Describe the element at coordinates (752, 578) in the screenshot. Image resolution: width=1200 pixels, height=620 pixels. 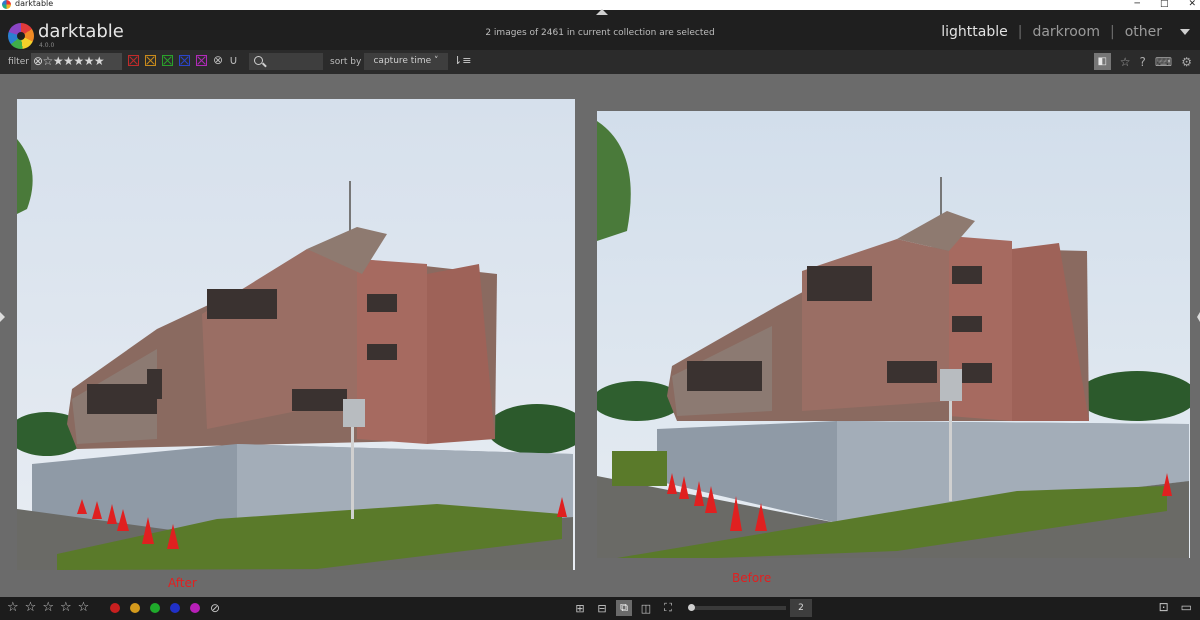
I see `image-caption-before: Before` at that location.